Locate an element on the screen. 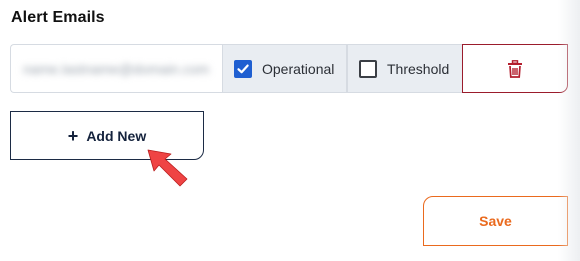 The width and height of the screenshot is (580, 261). threshold-label: Threshold is located at coordinates (418, 68).